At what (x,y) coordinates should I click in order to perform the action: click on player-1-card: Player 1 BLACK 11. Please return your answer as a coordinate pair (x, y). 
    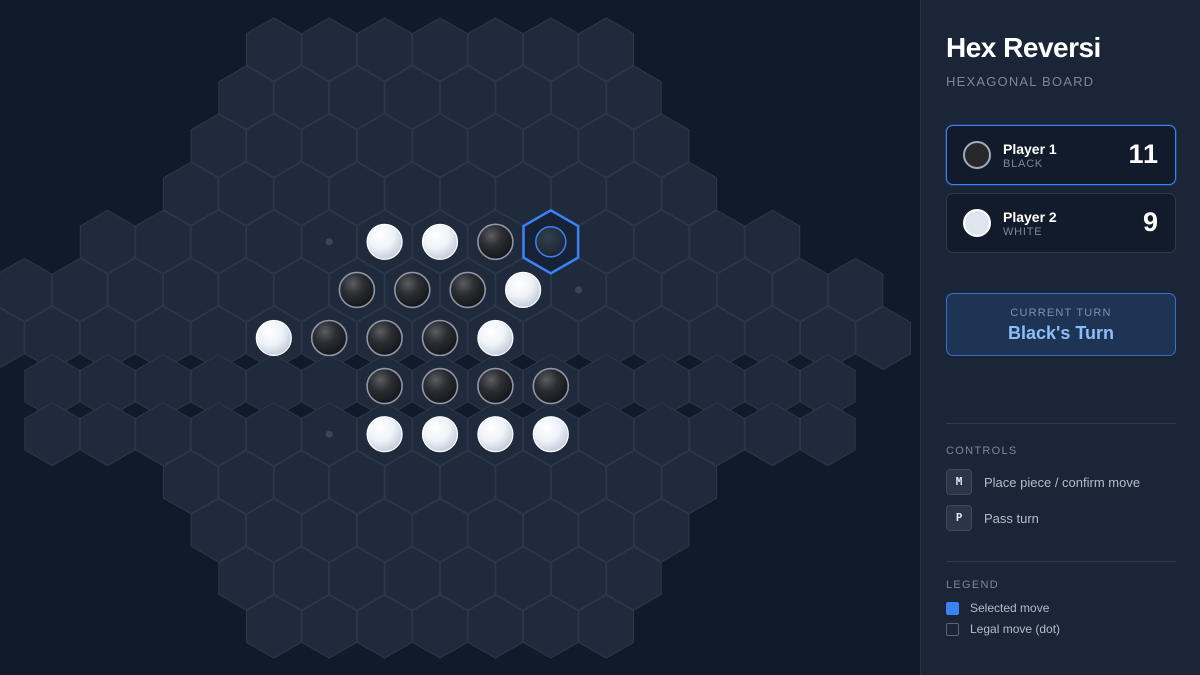
    Looking at the image, I should click on (1061, 155).